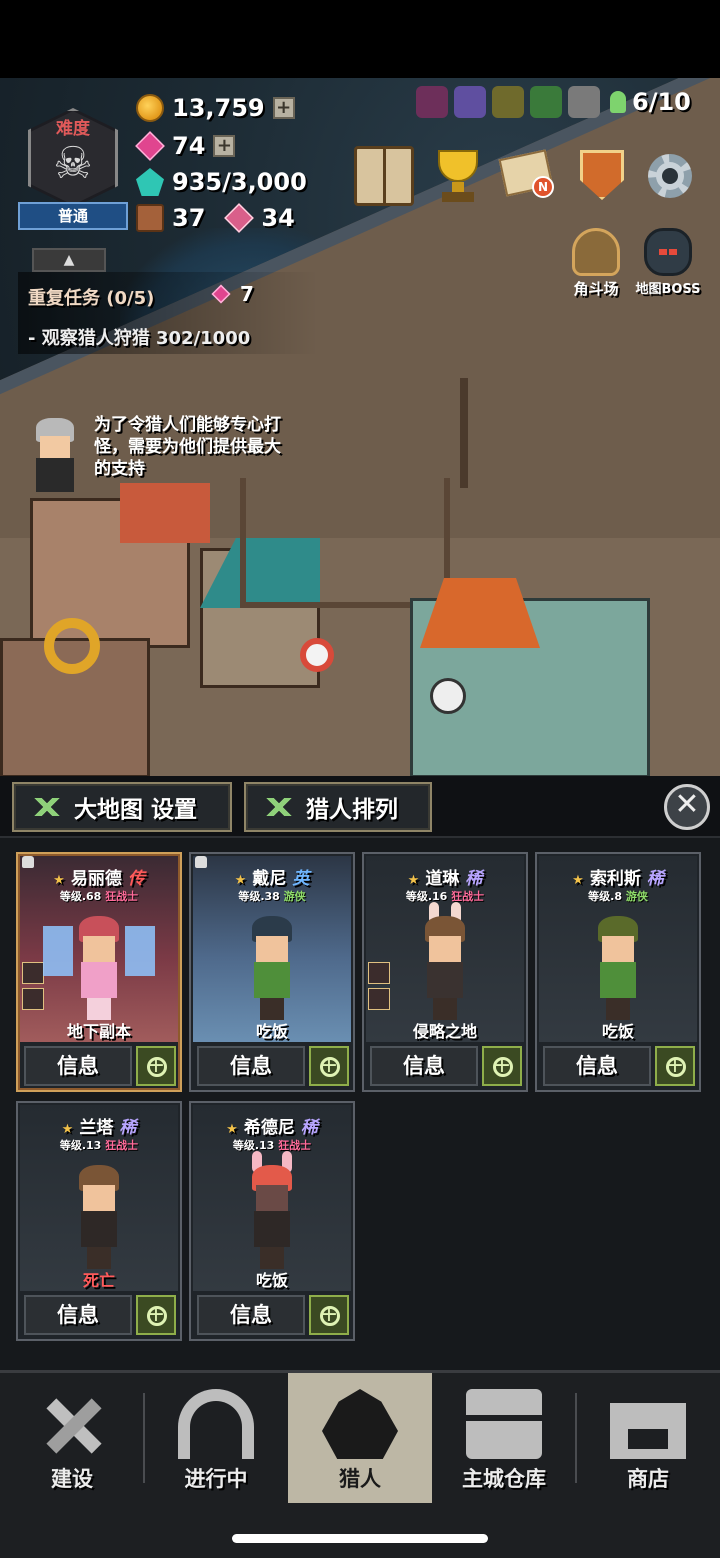  What do you see at coordinates (73, 216) in the screenshot?
I see `difficulty-level: 普通` at bounding box center [73, 216].